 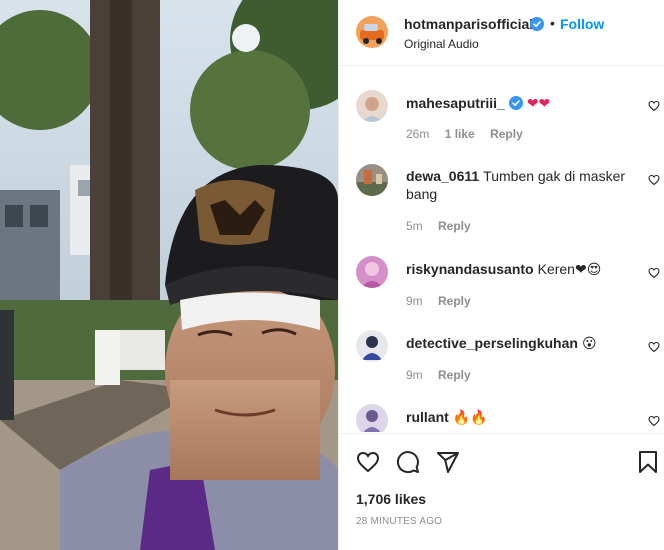 What do you see at coordinates (414, 226) in the screenshot?
I see `comment-time: 5m` at bounding box center [414, 226].